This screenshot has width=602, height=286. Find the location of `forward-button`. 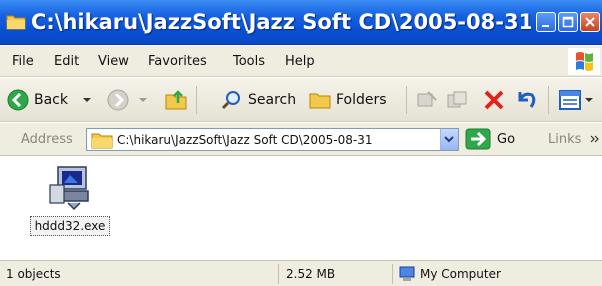

forward-button is located at coordinates (131, 100).